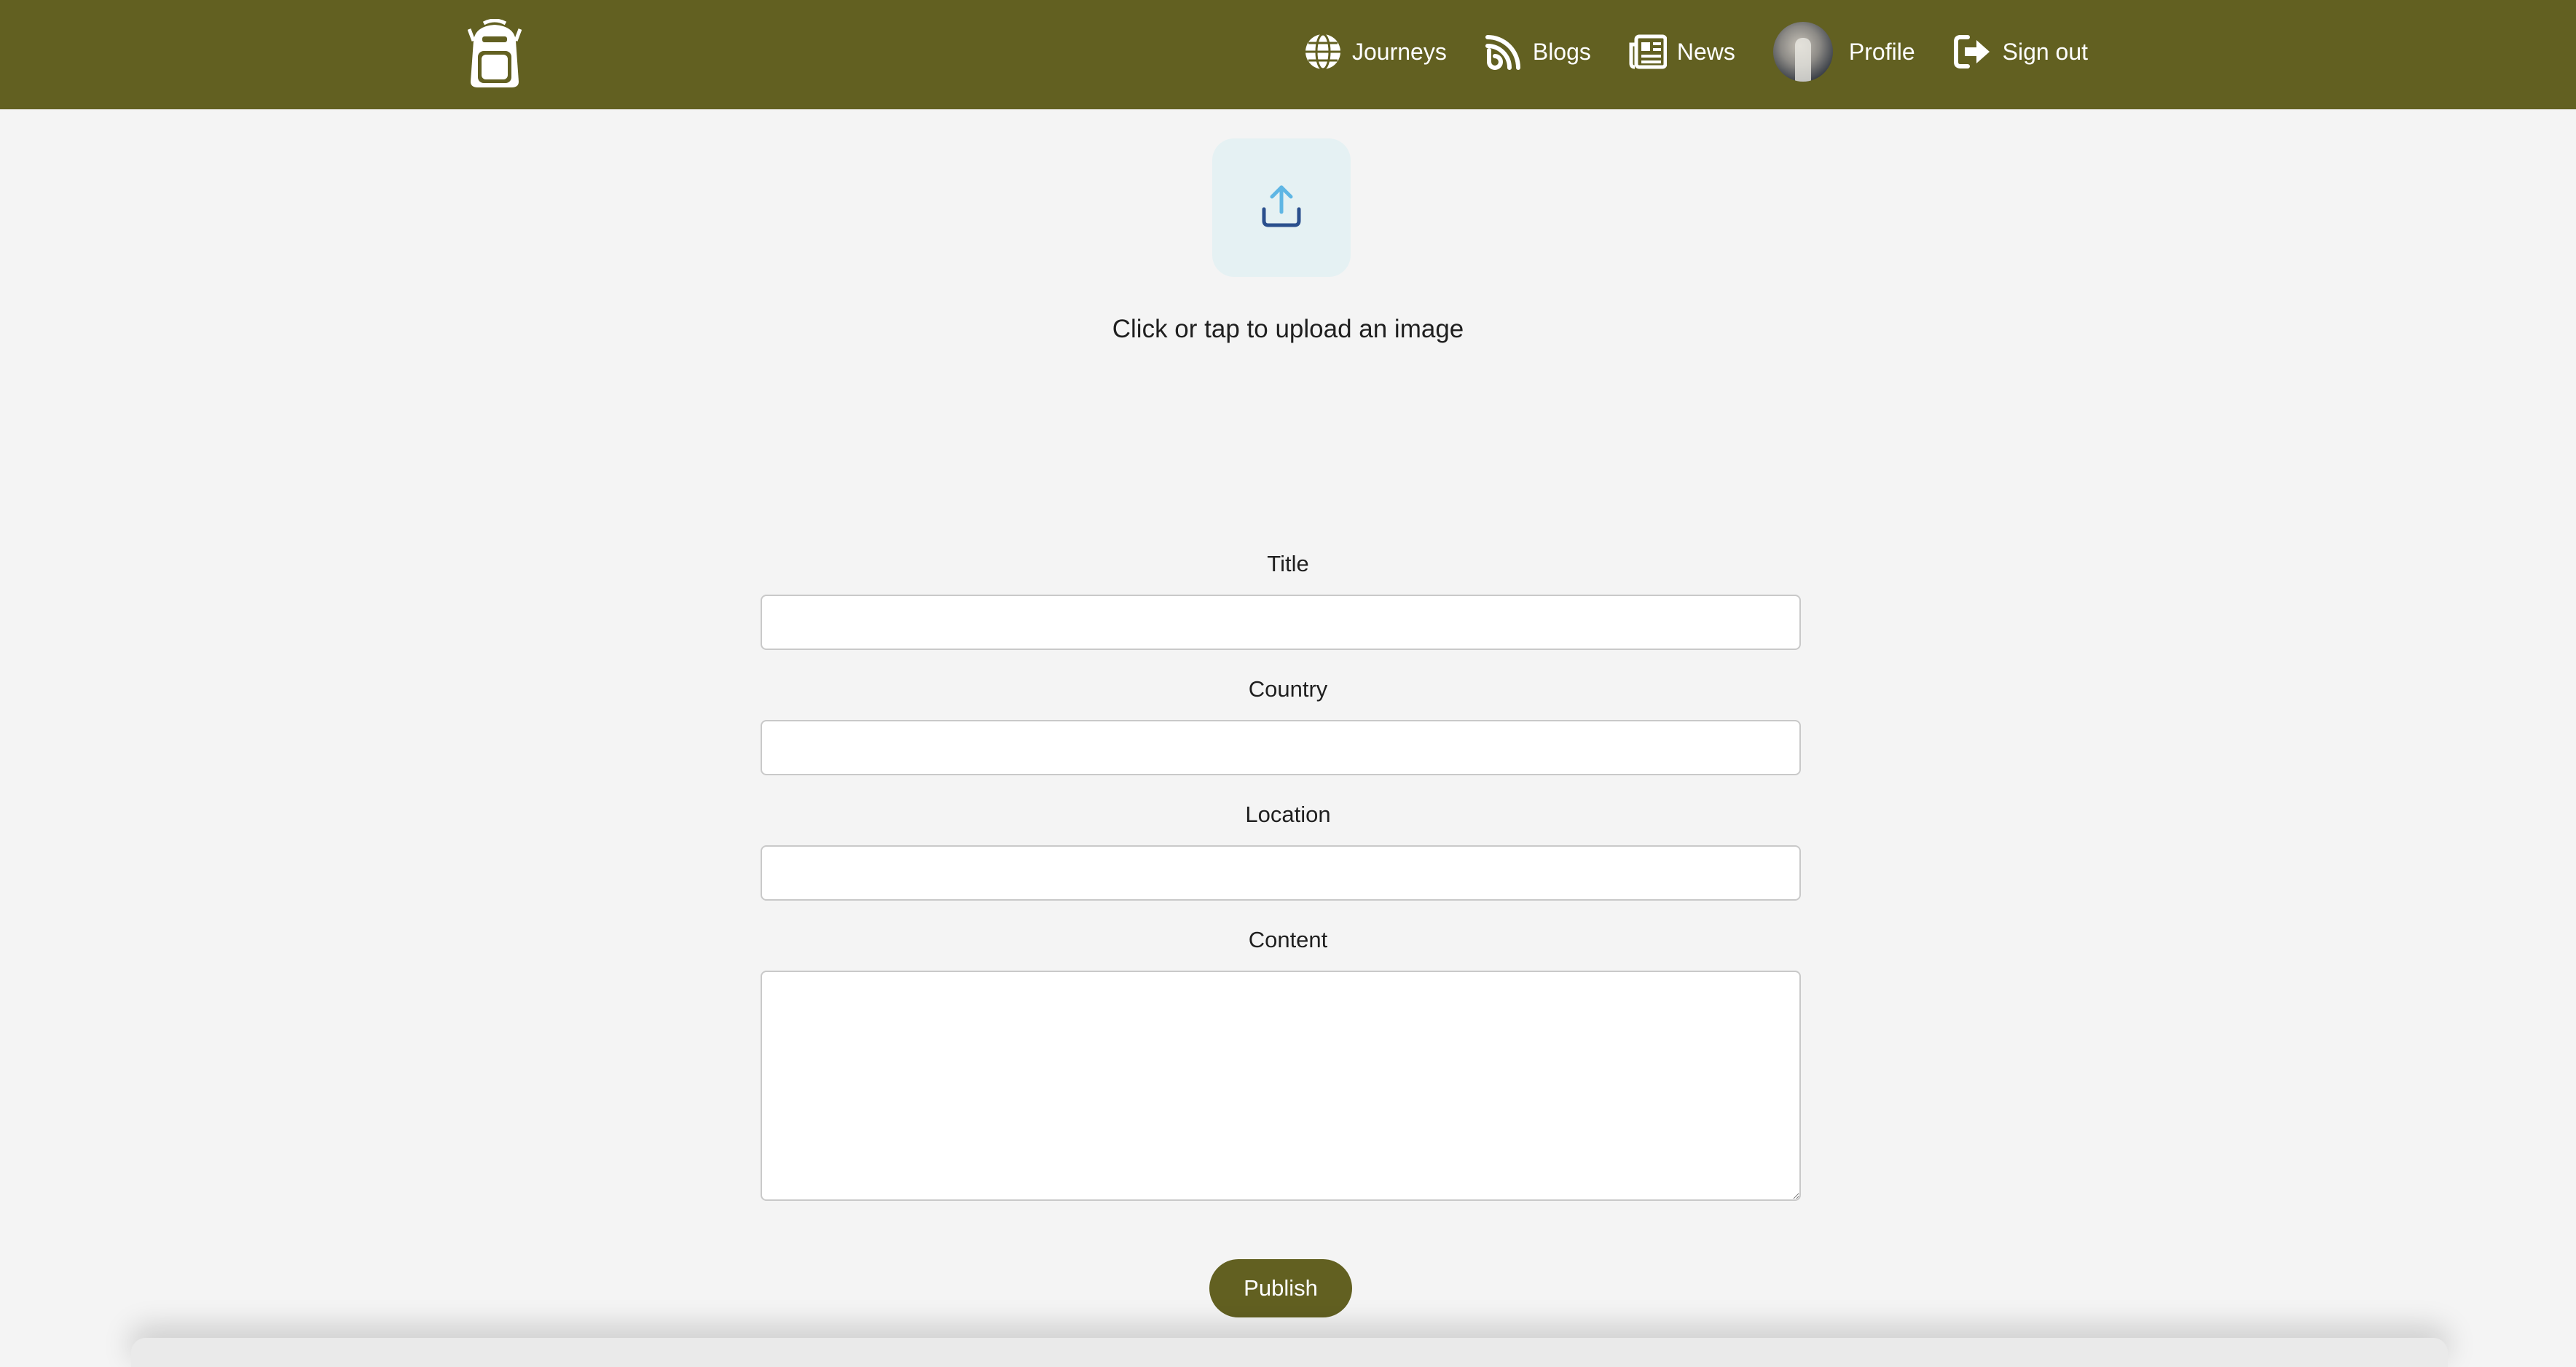 Image resolution: width=2576 pixels, height=1367 pixels. I want to click on avatar, so click(1802, 52).